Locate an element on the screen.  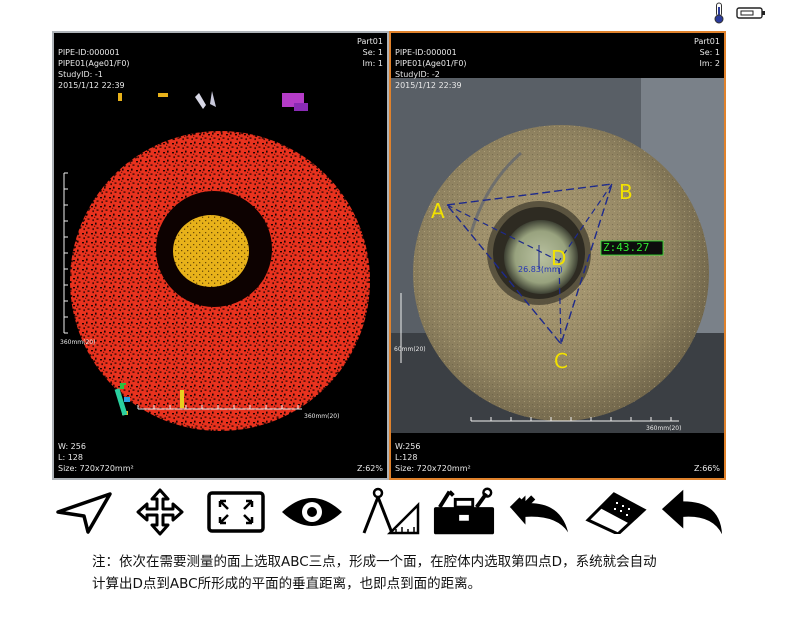
toolbox-icon is located at coordinates (464, 511).